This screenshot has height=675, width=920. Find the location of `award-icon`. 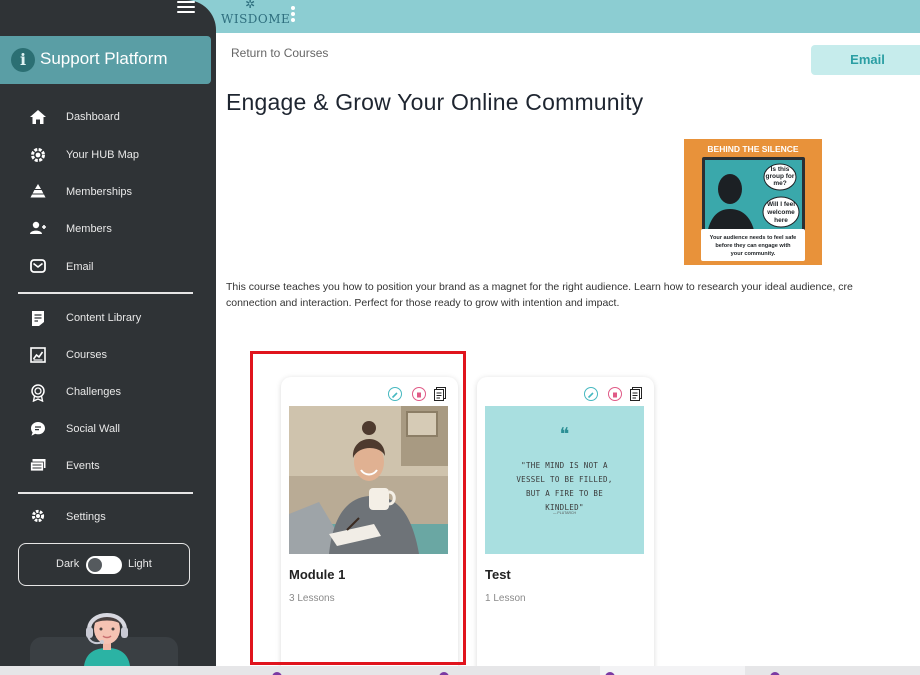

award-icon is located at coordinates (38, 393).